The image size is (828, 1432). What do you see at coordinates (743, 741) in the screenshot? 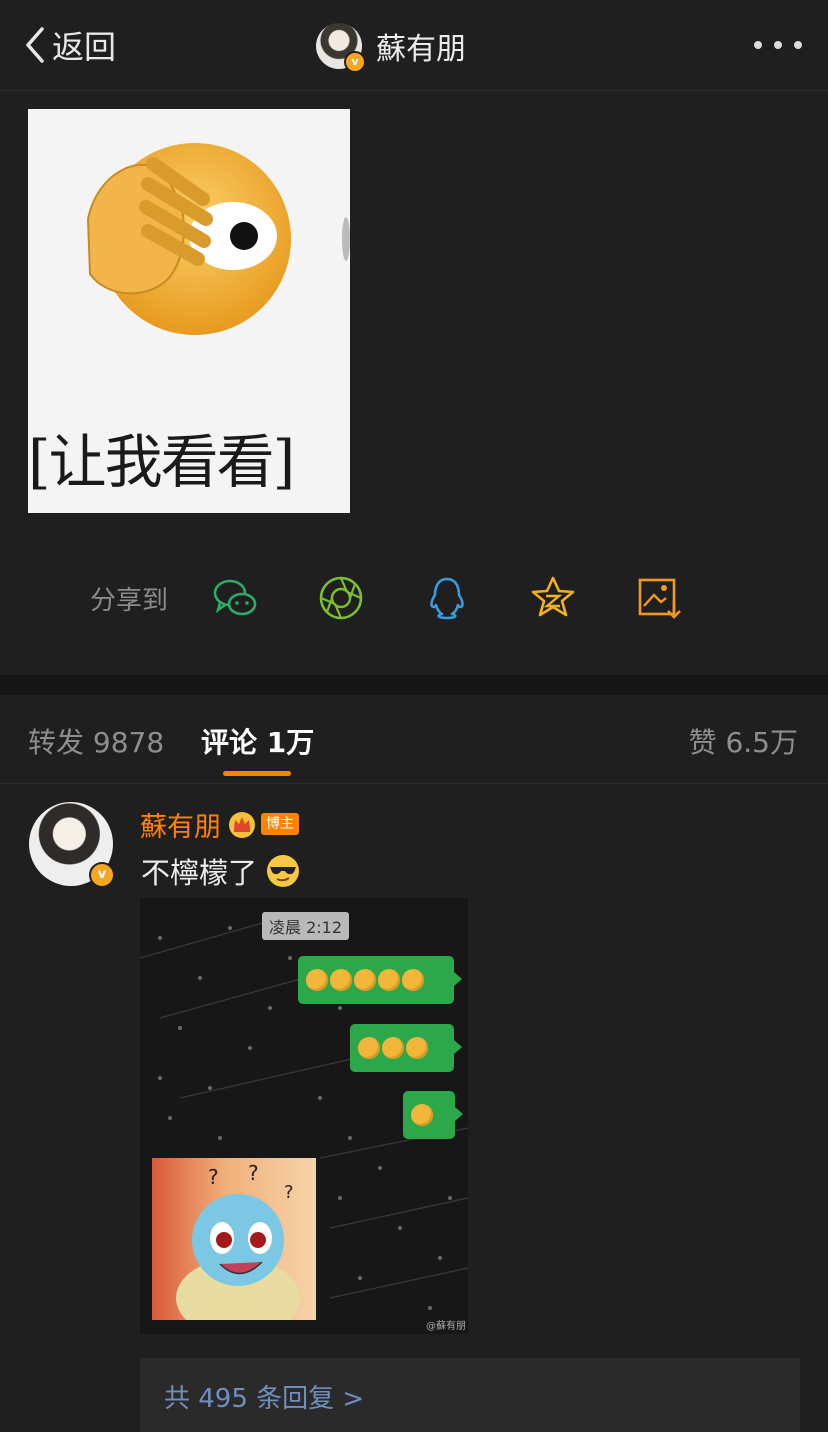
I see `tab-like: 赞 6.5万` at bounding box center [743, 741].